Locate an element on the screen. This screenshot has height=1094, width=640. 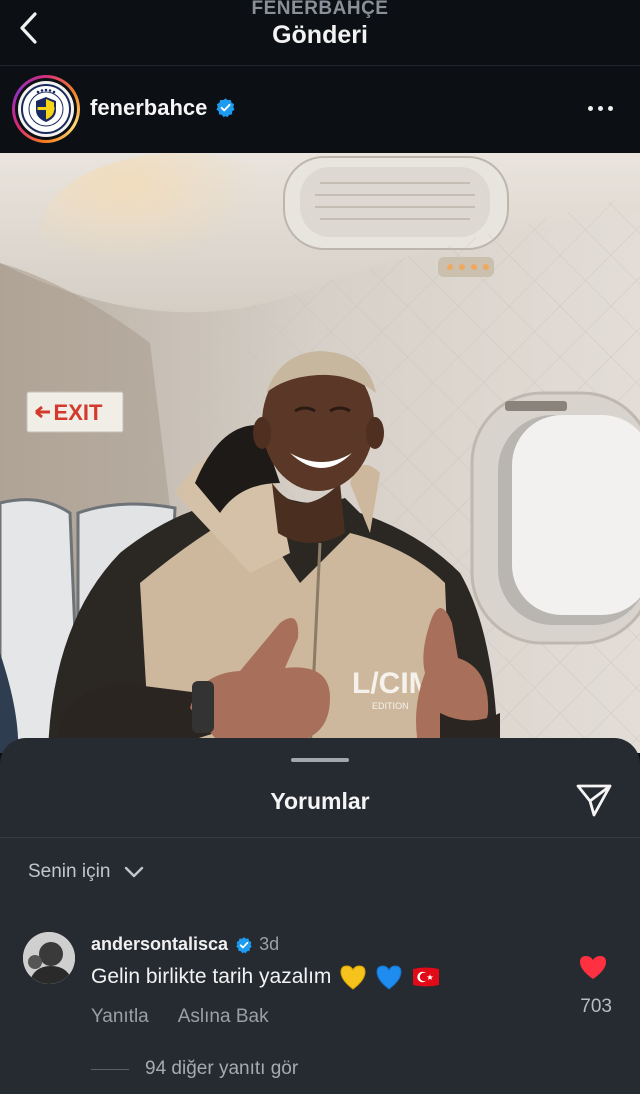
story-ring-avatar is located at coordinates (46, 109).